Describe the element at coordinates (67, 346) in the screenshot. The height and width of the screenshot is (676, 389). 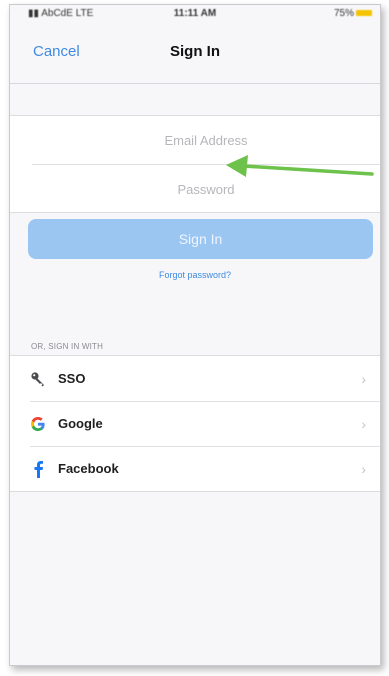
I see `alt-signin-heading: OR, SIGN IN WITH` at that location.